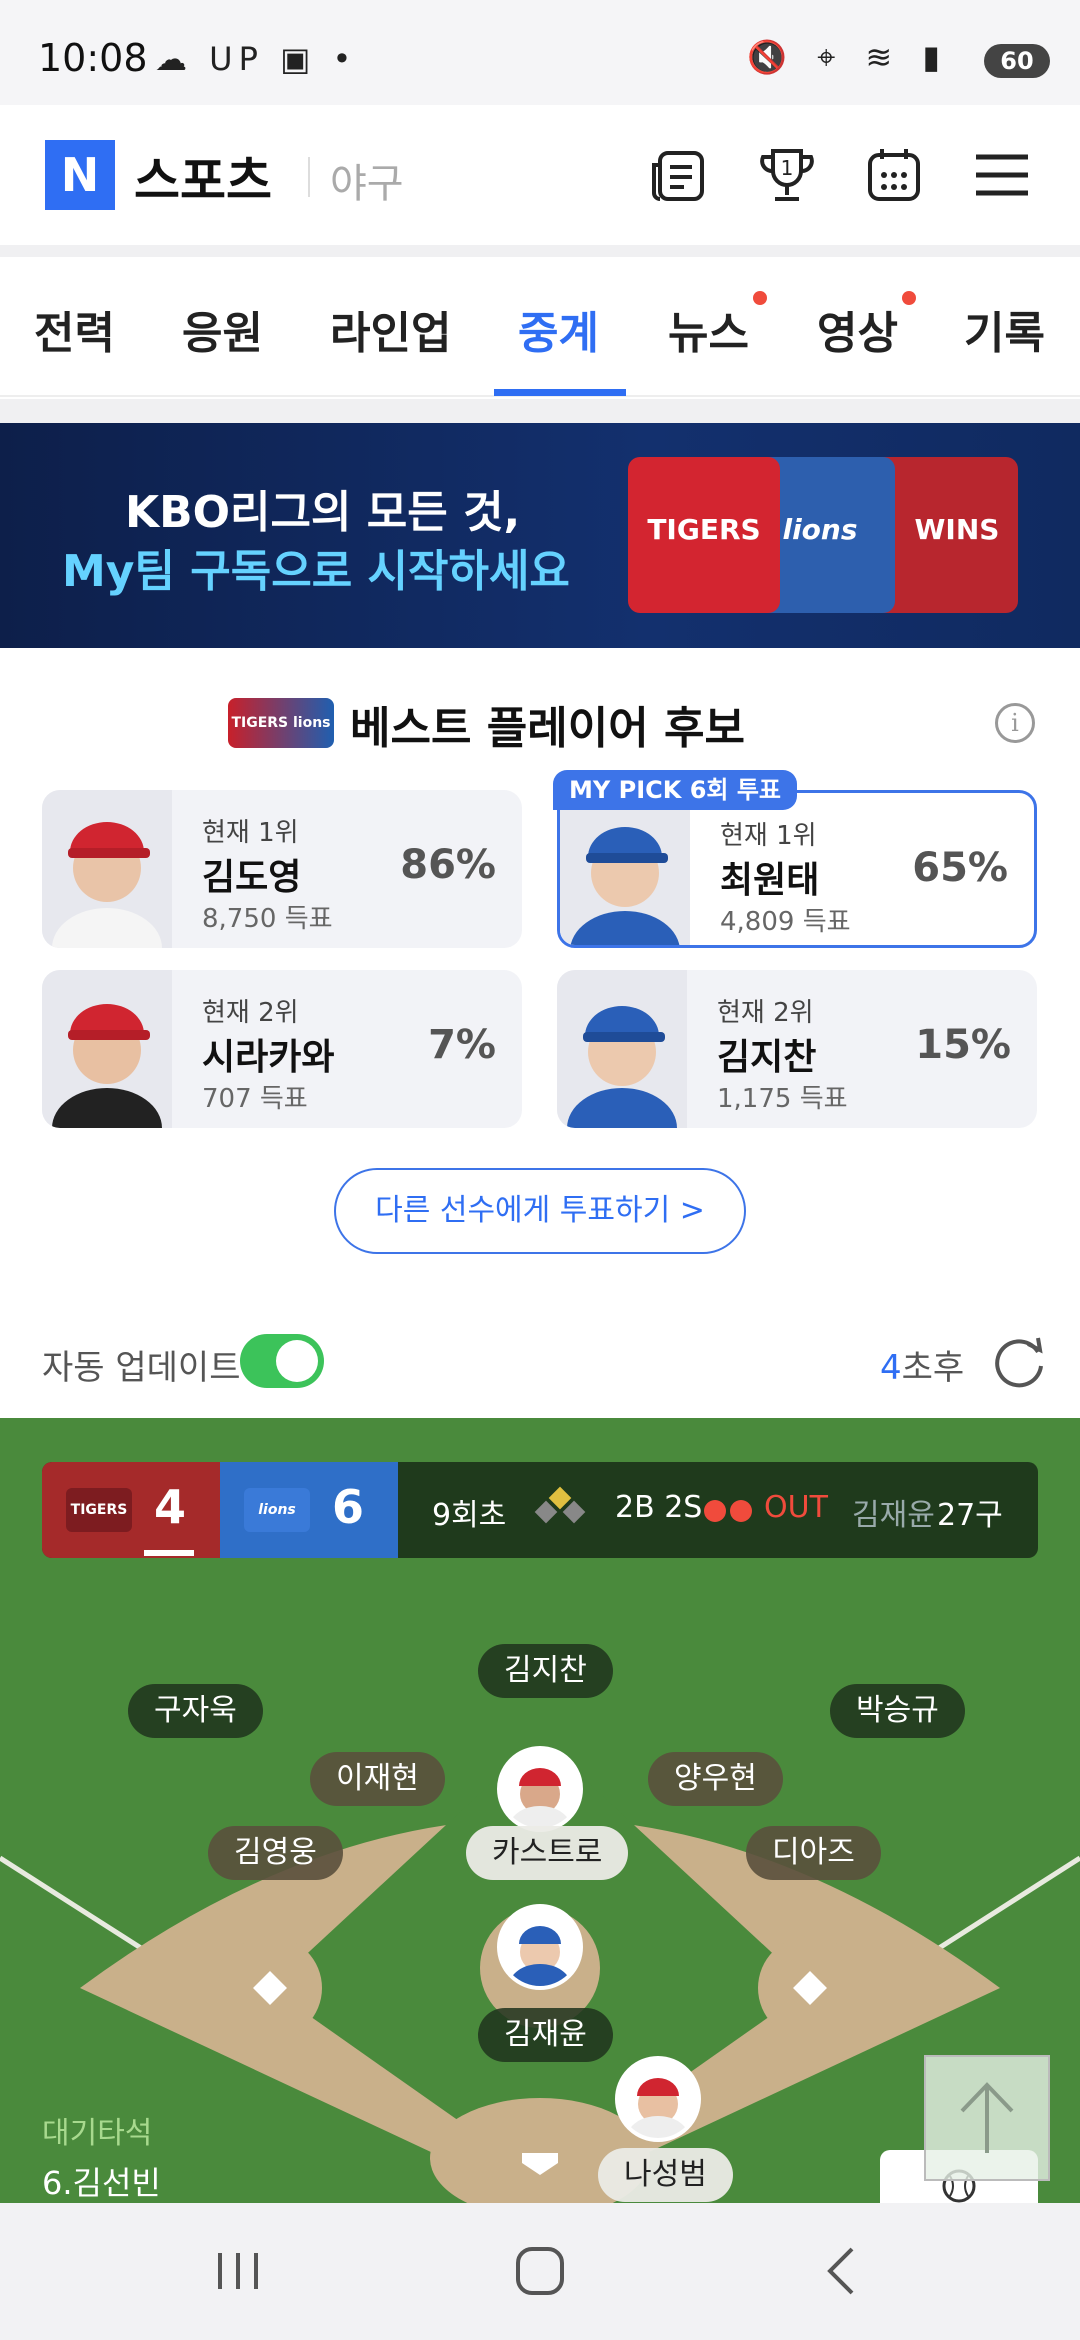  Describe the element at coordinates (894, 175) in the screenshot. I see `calendar-icon` at that location.